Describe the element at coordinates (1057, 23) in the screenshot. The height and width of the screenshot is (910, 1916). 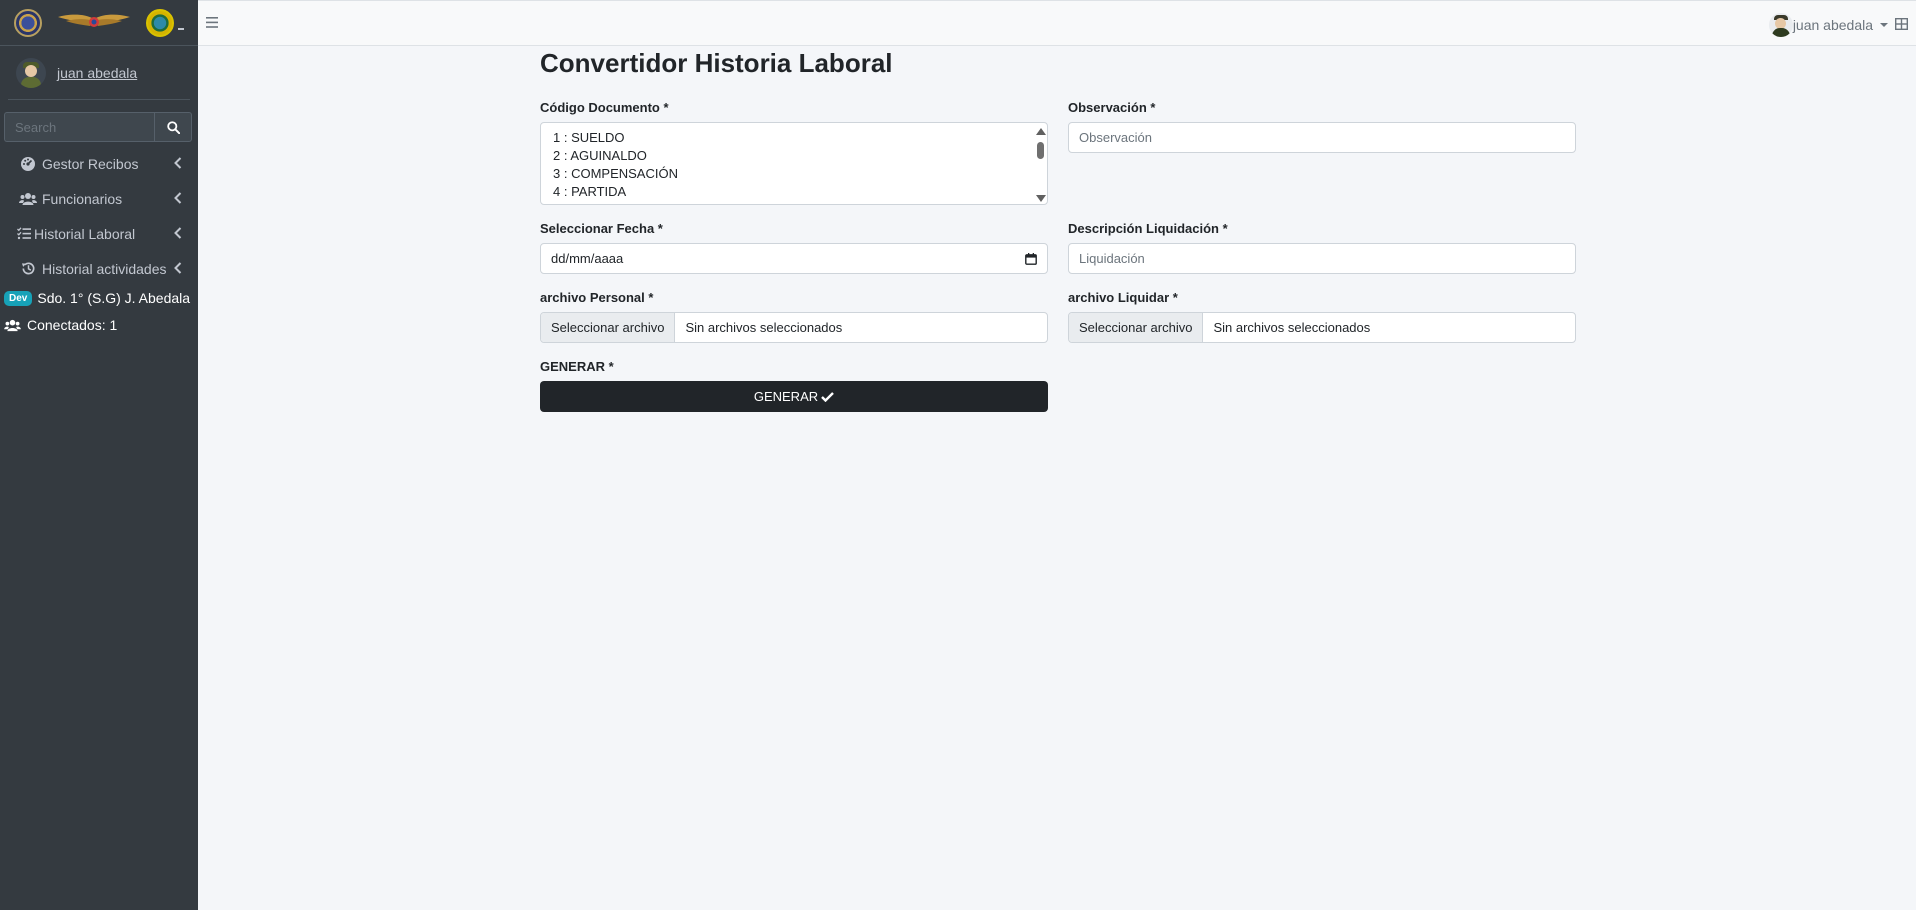
I see `top-navbar: juan abedala` at that location.